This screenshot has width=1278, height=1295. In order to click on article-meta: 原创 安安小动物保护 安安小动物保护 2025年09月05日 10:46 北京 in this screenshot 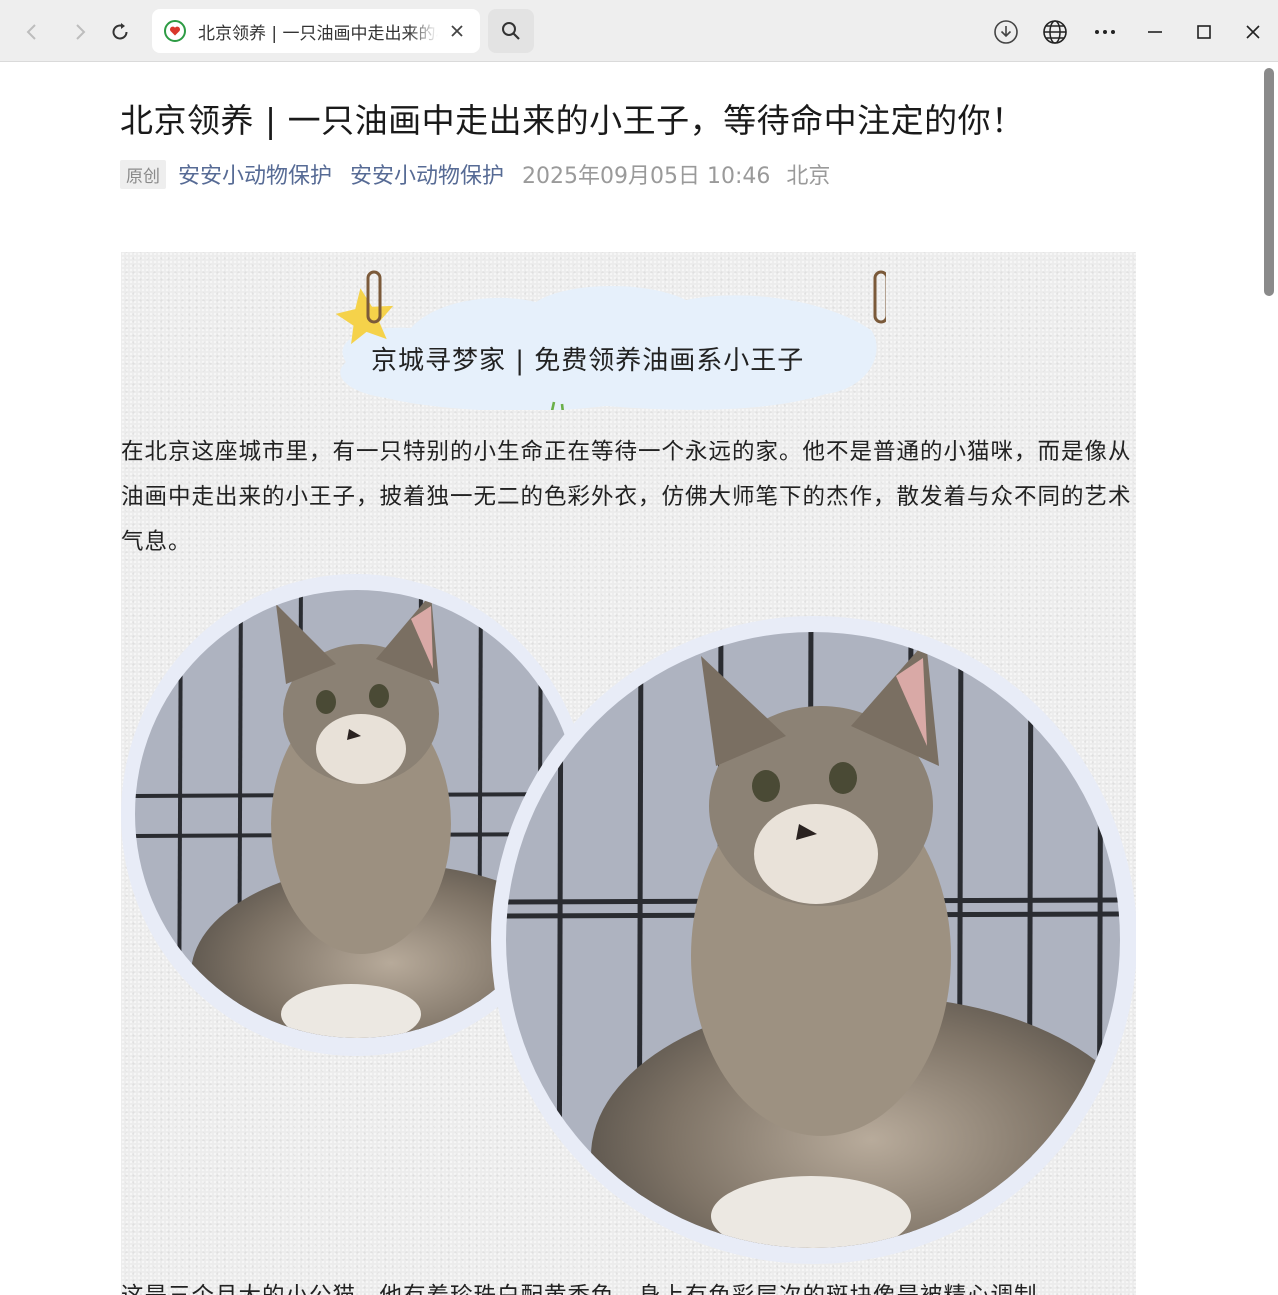, I will do `click(475, 174)`.